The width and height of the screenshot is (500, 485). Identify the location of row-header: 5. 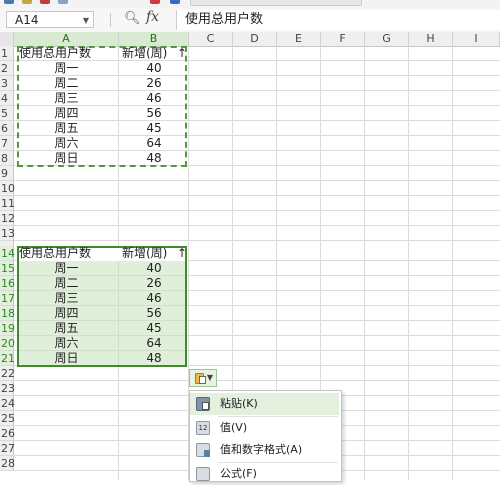
(7, 113).